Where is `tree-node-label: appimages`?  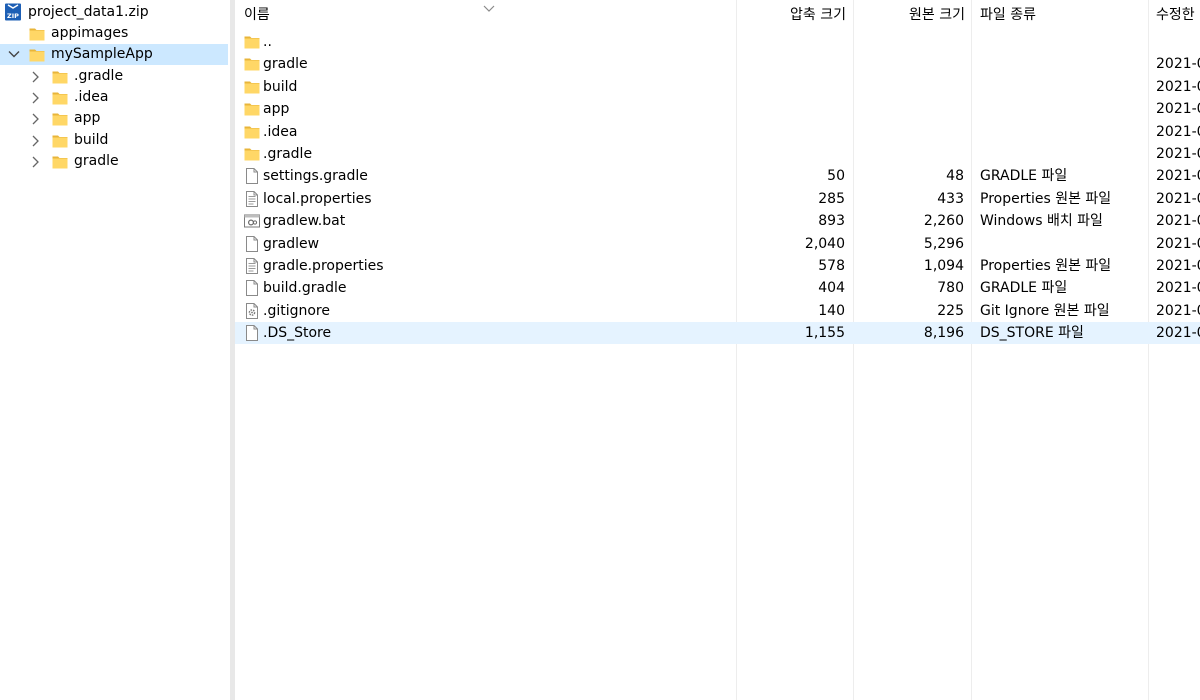 tree-node-label: appimages is located at coordinates (90, 33).